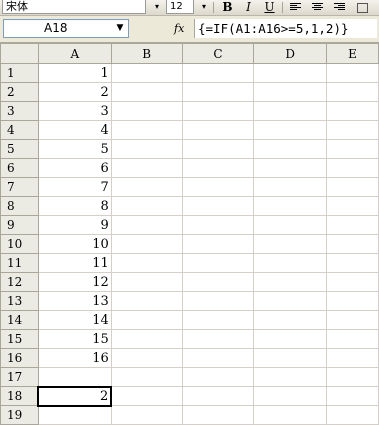  What do you see at coordinates (352, 225) in the screenshot?
I see `cell-e9` at bounding box center [352, 225].